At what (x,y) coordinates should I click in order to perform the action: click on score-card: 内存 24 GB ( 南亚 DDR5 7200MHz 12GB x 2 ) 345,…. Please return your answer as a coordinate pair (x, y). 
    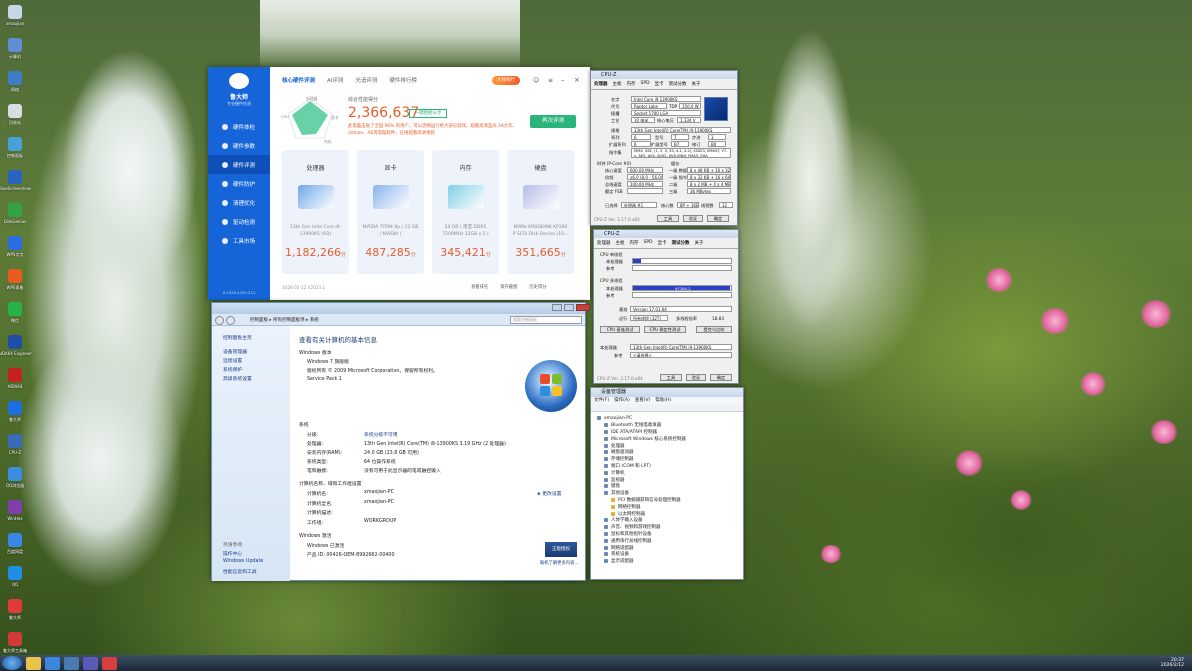
    Looking at the image, I should click on (465, 212).